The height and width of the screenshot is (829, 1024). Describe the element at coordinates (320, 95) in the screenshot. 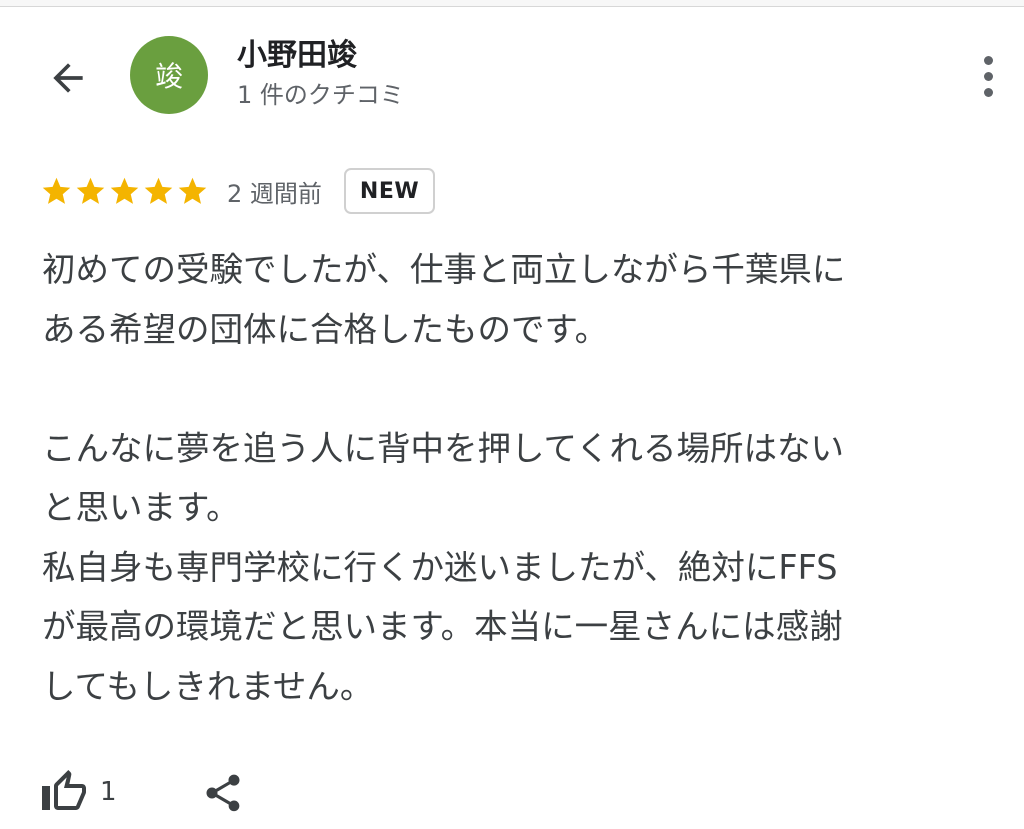

I see `review-count: 1 件のクチコミ` at that location.